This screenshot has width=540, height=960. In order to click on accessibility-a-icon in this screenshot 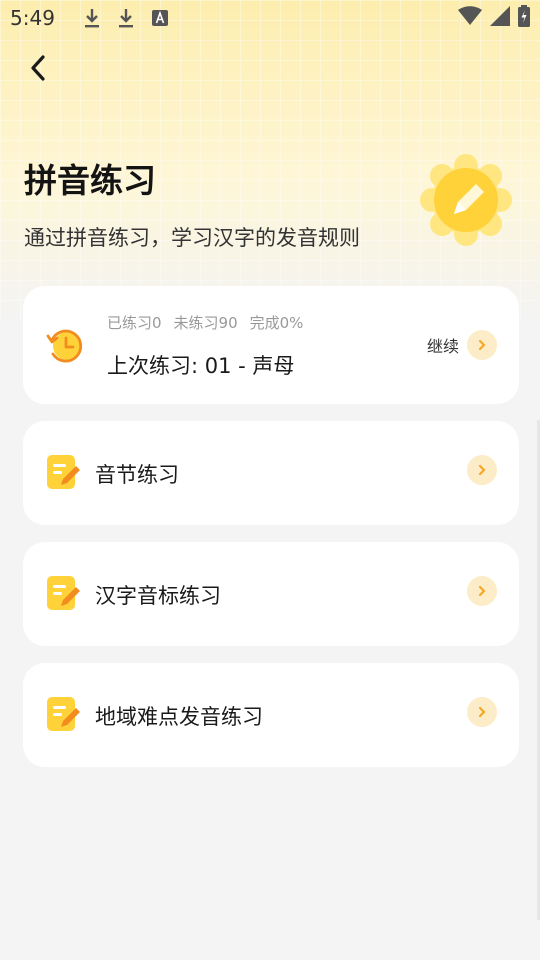, I will do `click(160, 18)`.